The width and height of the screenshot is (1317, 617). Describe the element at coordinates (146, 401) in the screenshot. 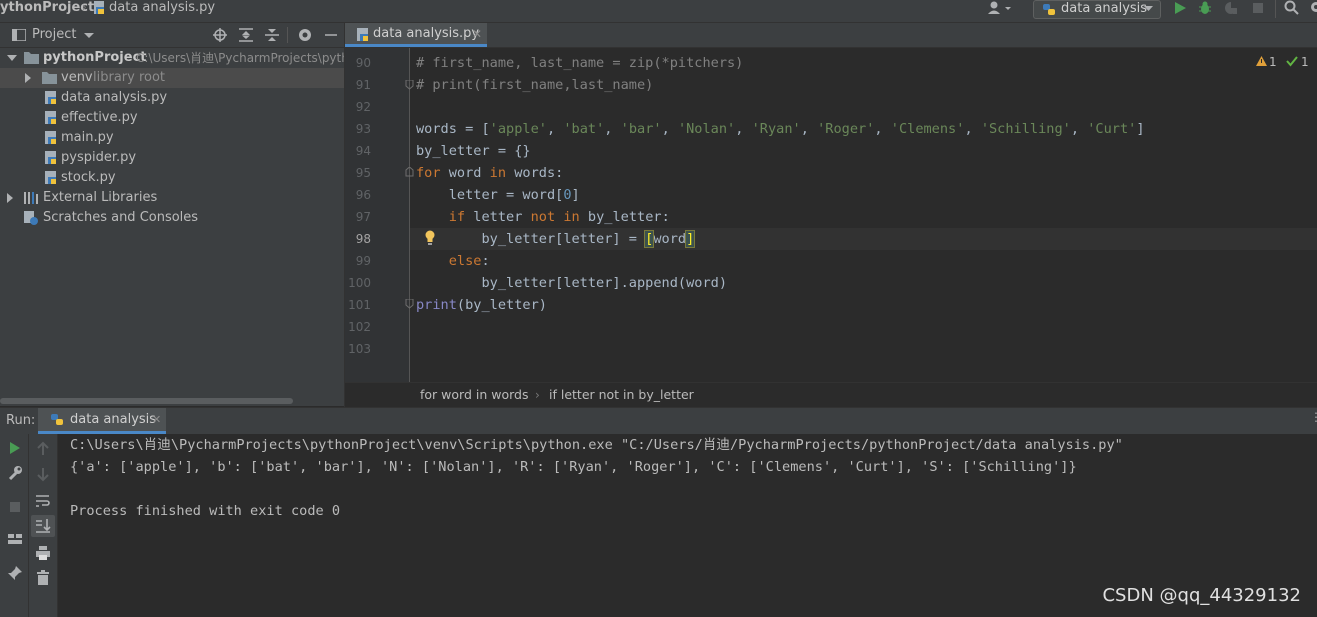

I see `project-tree-scrollbar` at that location.